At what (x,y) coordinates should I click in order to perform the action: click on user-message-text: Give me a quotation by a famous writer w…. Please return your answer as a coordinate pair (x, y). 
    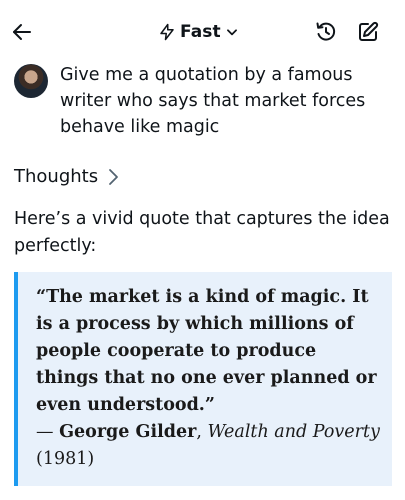
    Looking at the image, I should click on (213, 101).